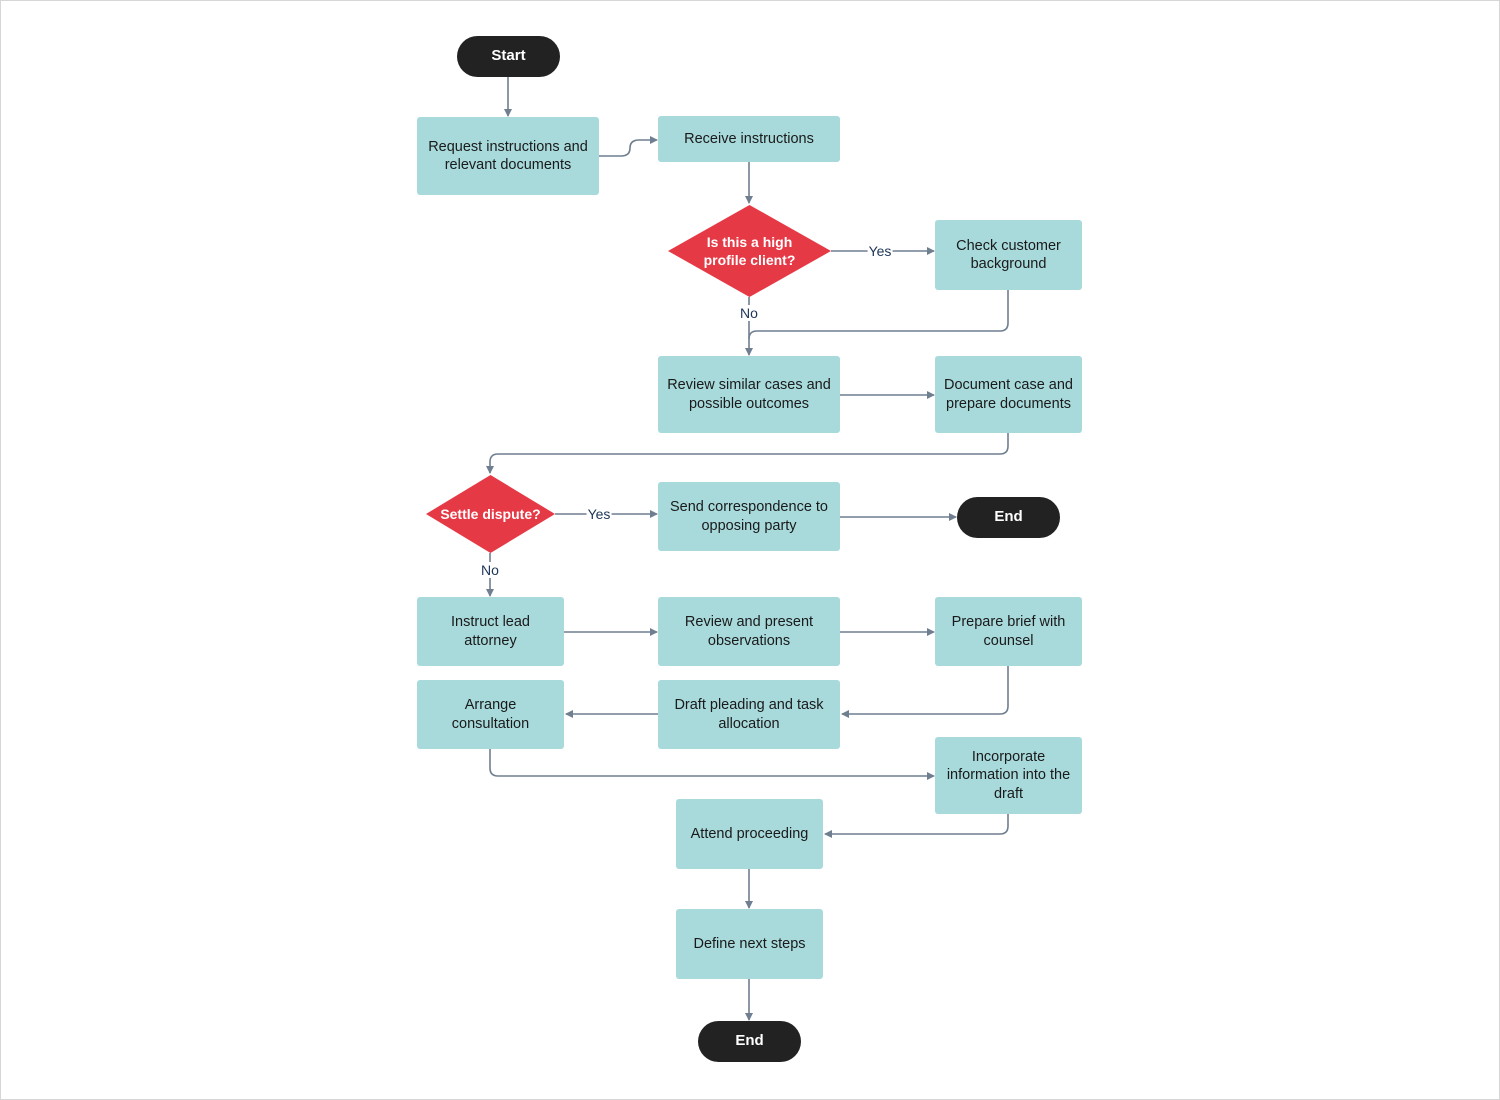 This screenshot has height=1100, width=1500. Describe the element at coordinates (490, 570) in the screenshot. I see `settle-no-label: No` at that location.